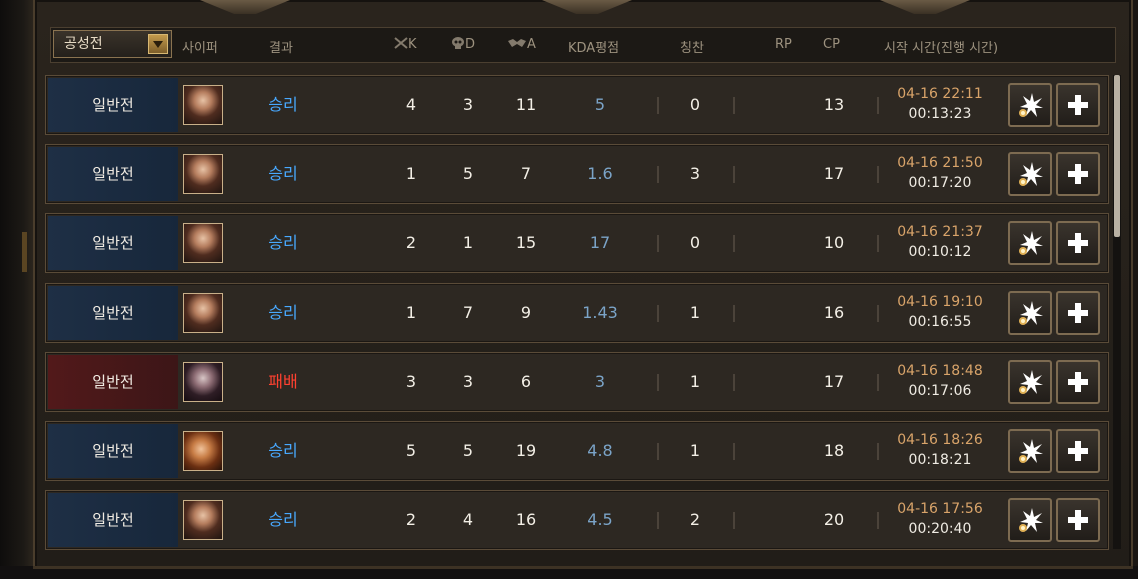 Image resolution: width=1138 pixels, height=579 pixels. Describe the element at coordinates (203, 382) in the screenshot. I see `dark-haired-fighter-portrait` at that location.